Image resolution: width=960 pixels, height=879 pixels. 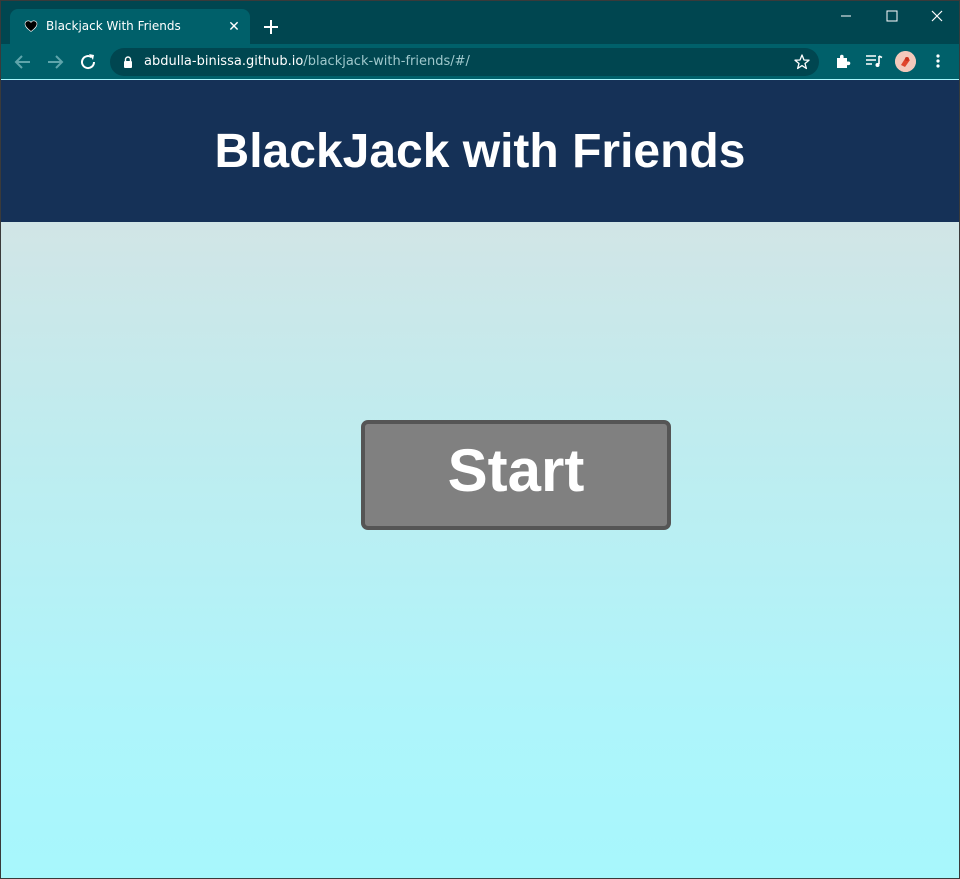 I want to click on reload-icon, so click(x=88, y=62).